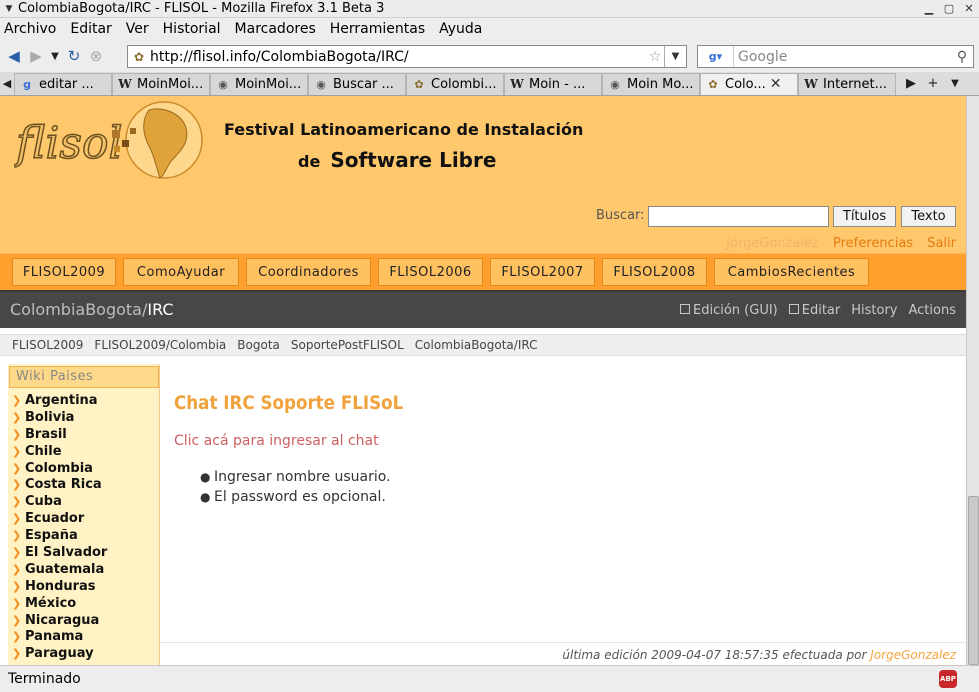  I want to click on country-item: ❯ Cuba, so click(59, 501).